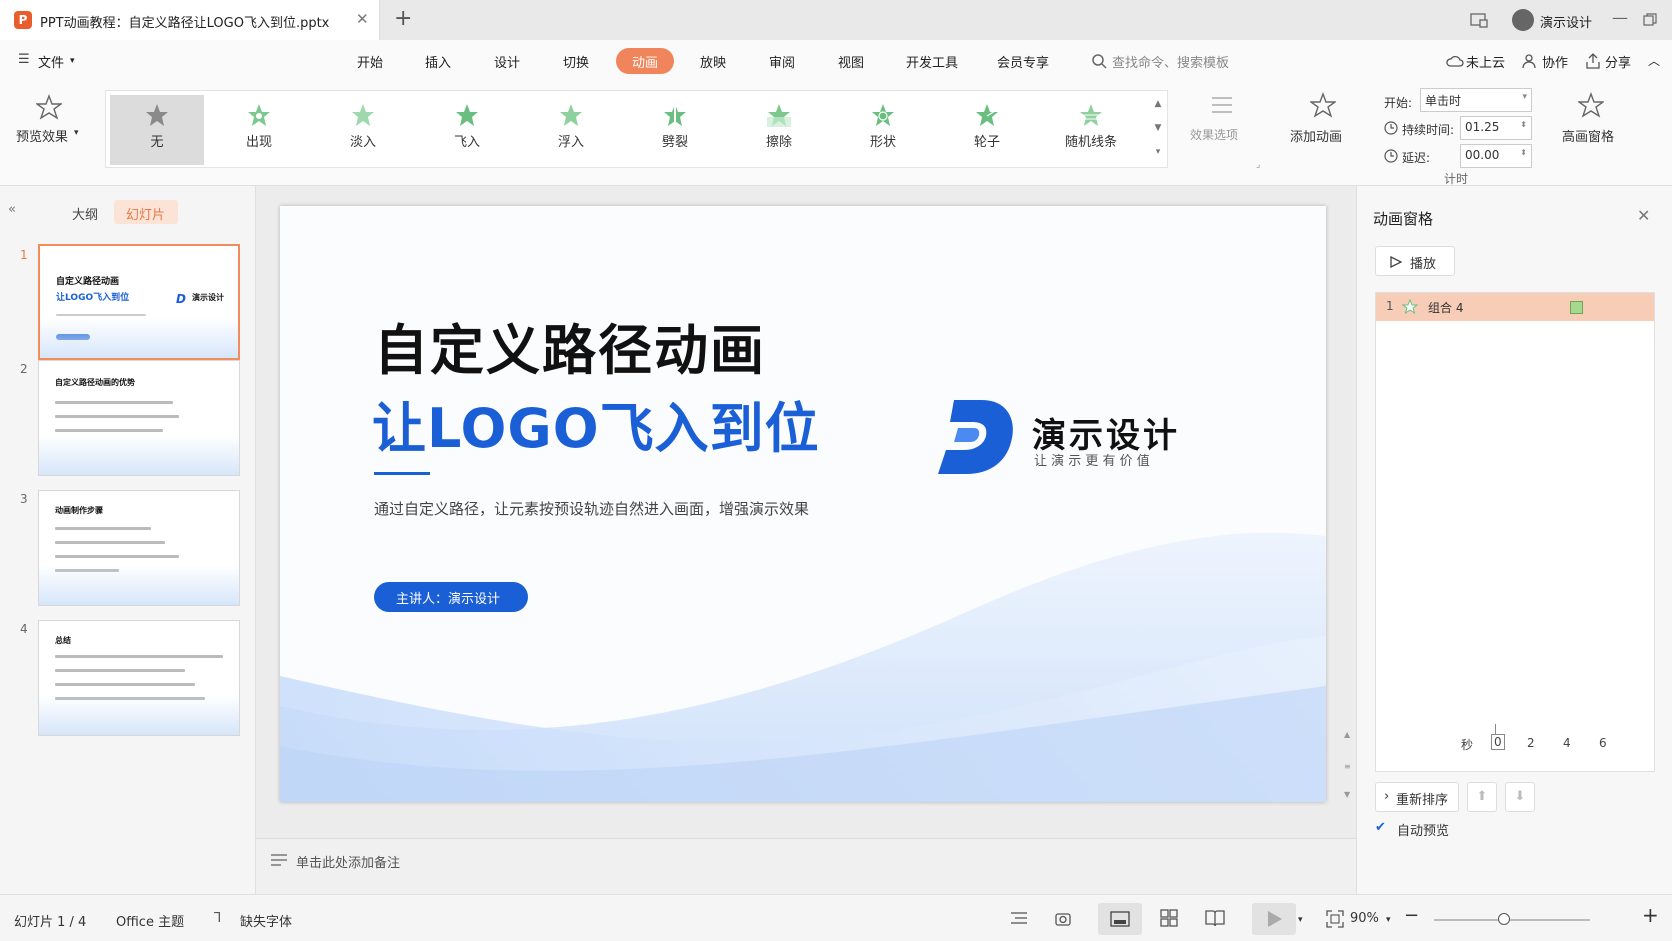 This screenshot has width=1672, height=941. What do you see at coordinates (932, 61) in the screenshot?
I see `tab-developer: 开发工具` at bounding box center [932, 61].